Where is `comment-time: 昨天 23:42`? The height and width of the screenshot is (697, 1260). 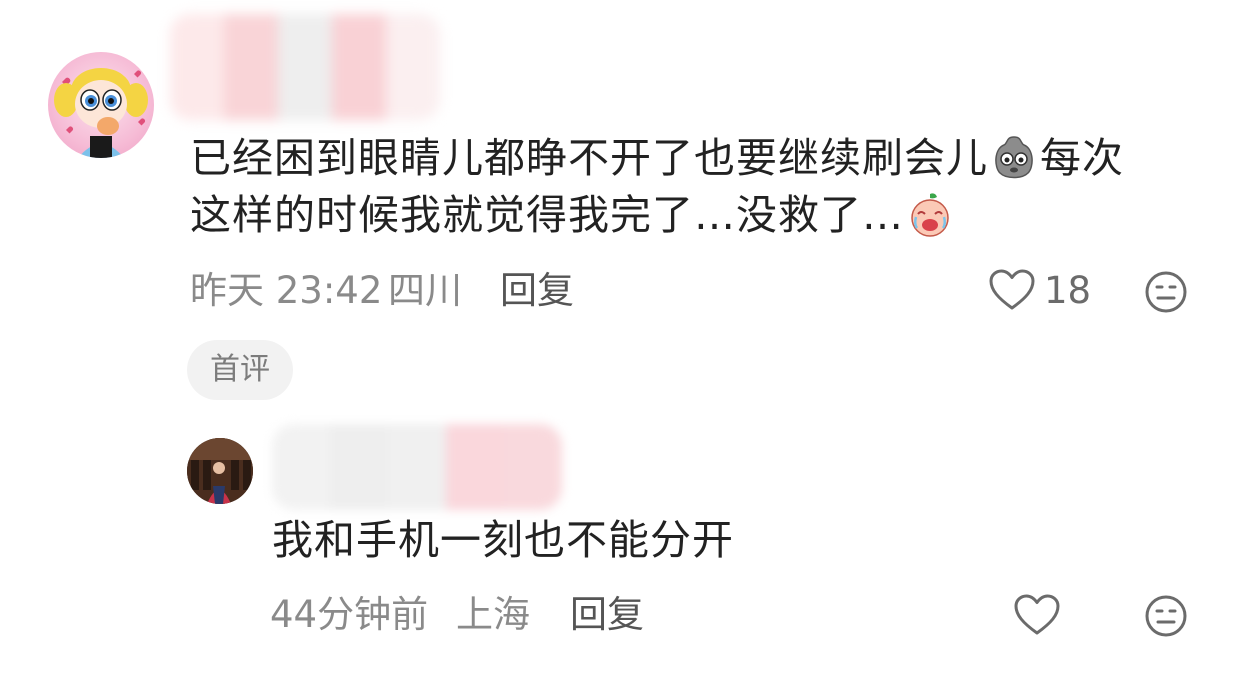 comment-time: 昨天 23:42 is located at coordinates (286, 290).